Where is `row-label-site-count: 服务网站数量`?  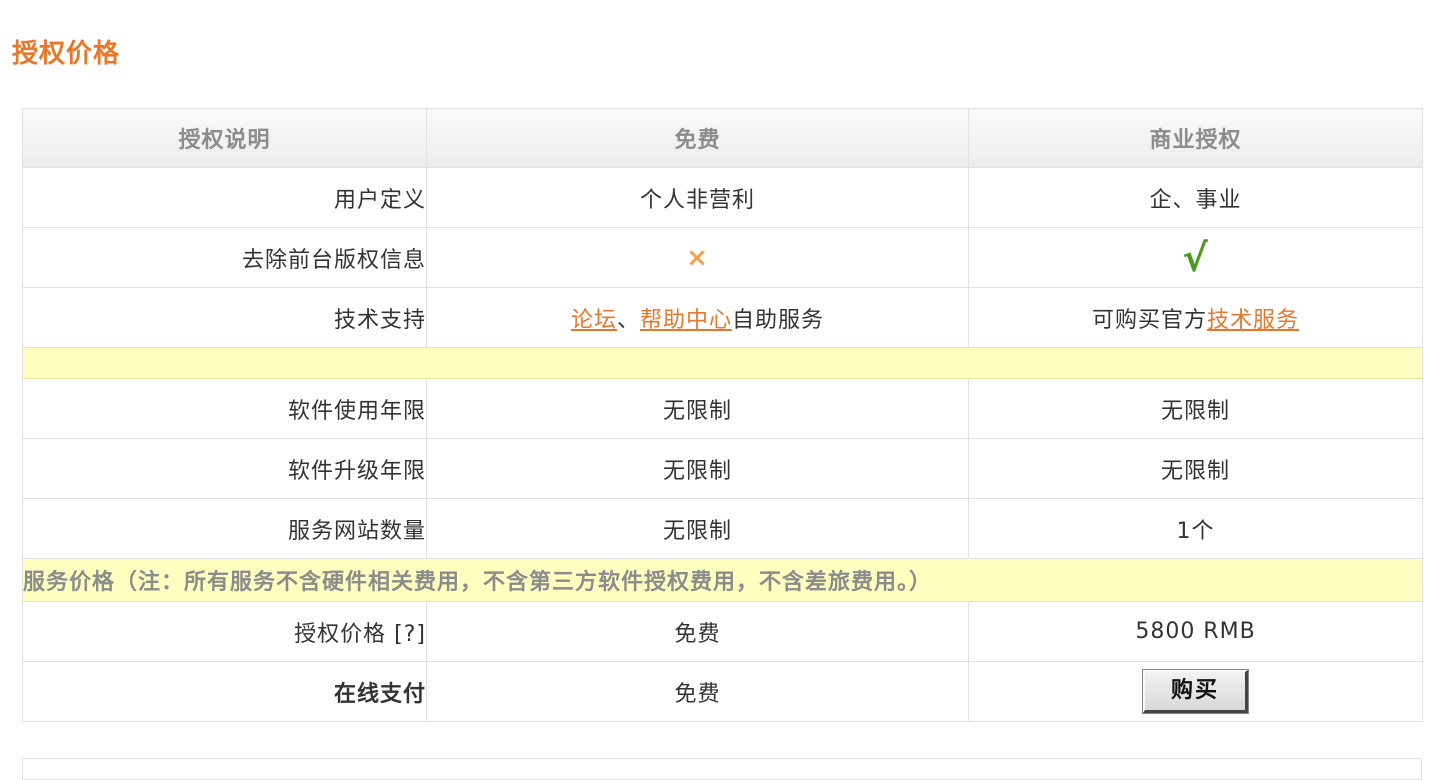
row-label-site-count: 服务网站数量 is located at coordinates (224, 528).